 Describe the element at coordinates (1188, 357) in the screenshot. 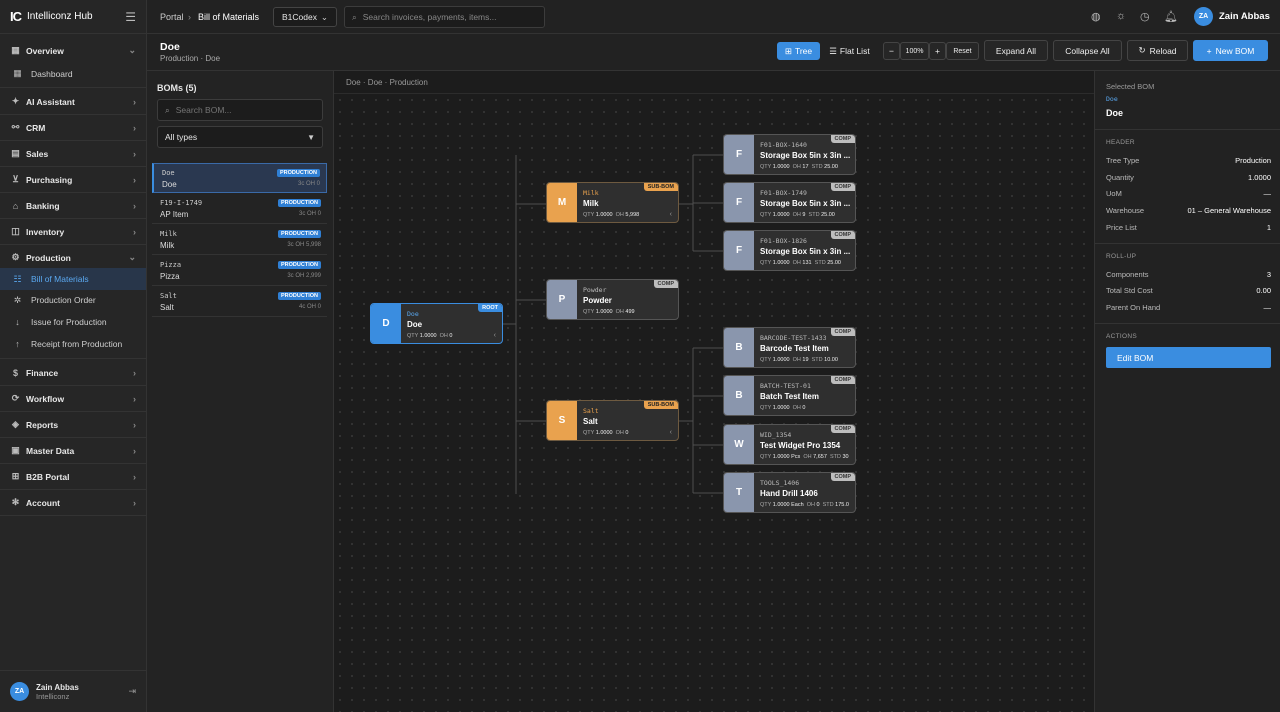

I see `edit-bom-button: Edit BOM` at that location.